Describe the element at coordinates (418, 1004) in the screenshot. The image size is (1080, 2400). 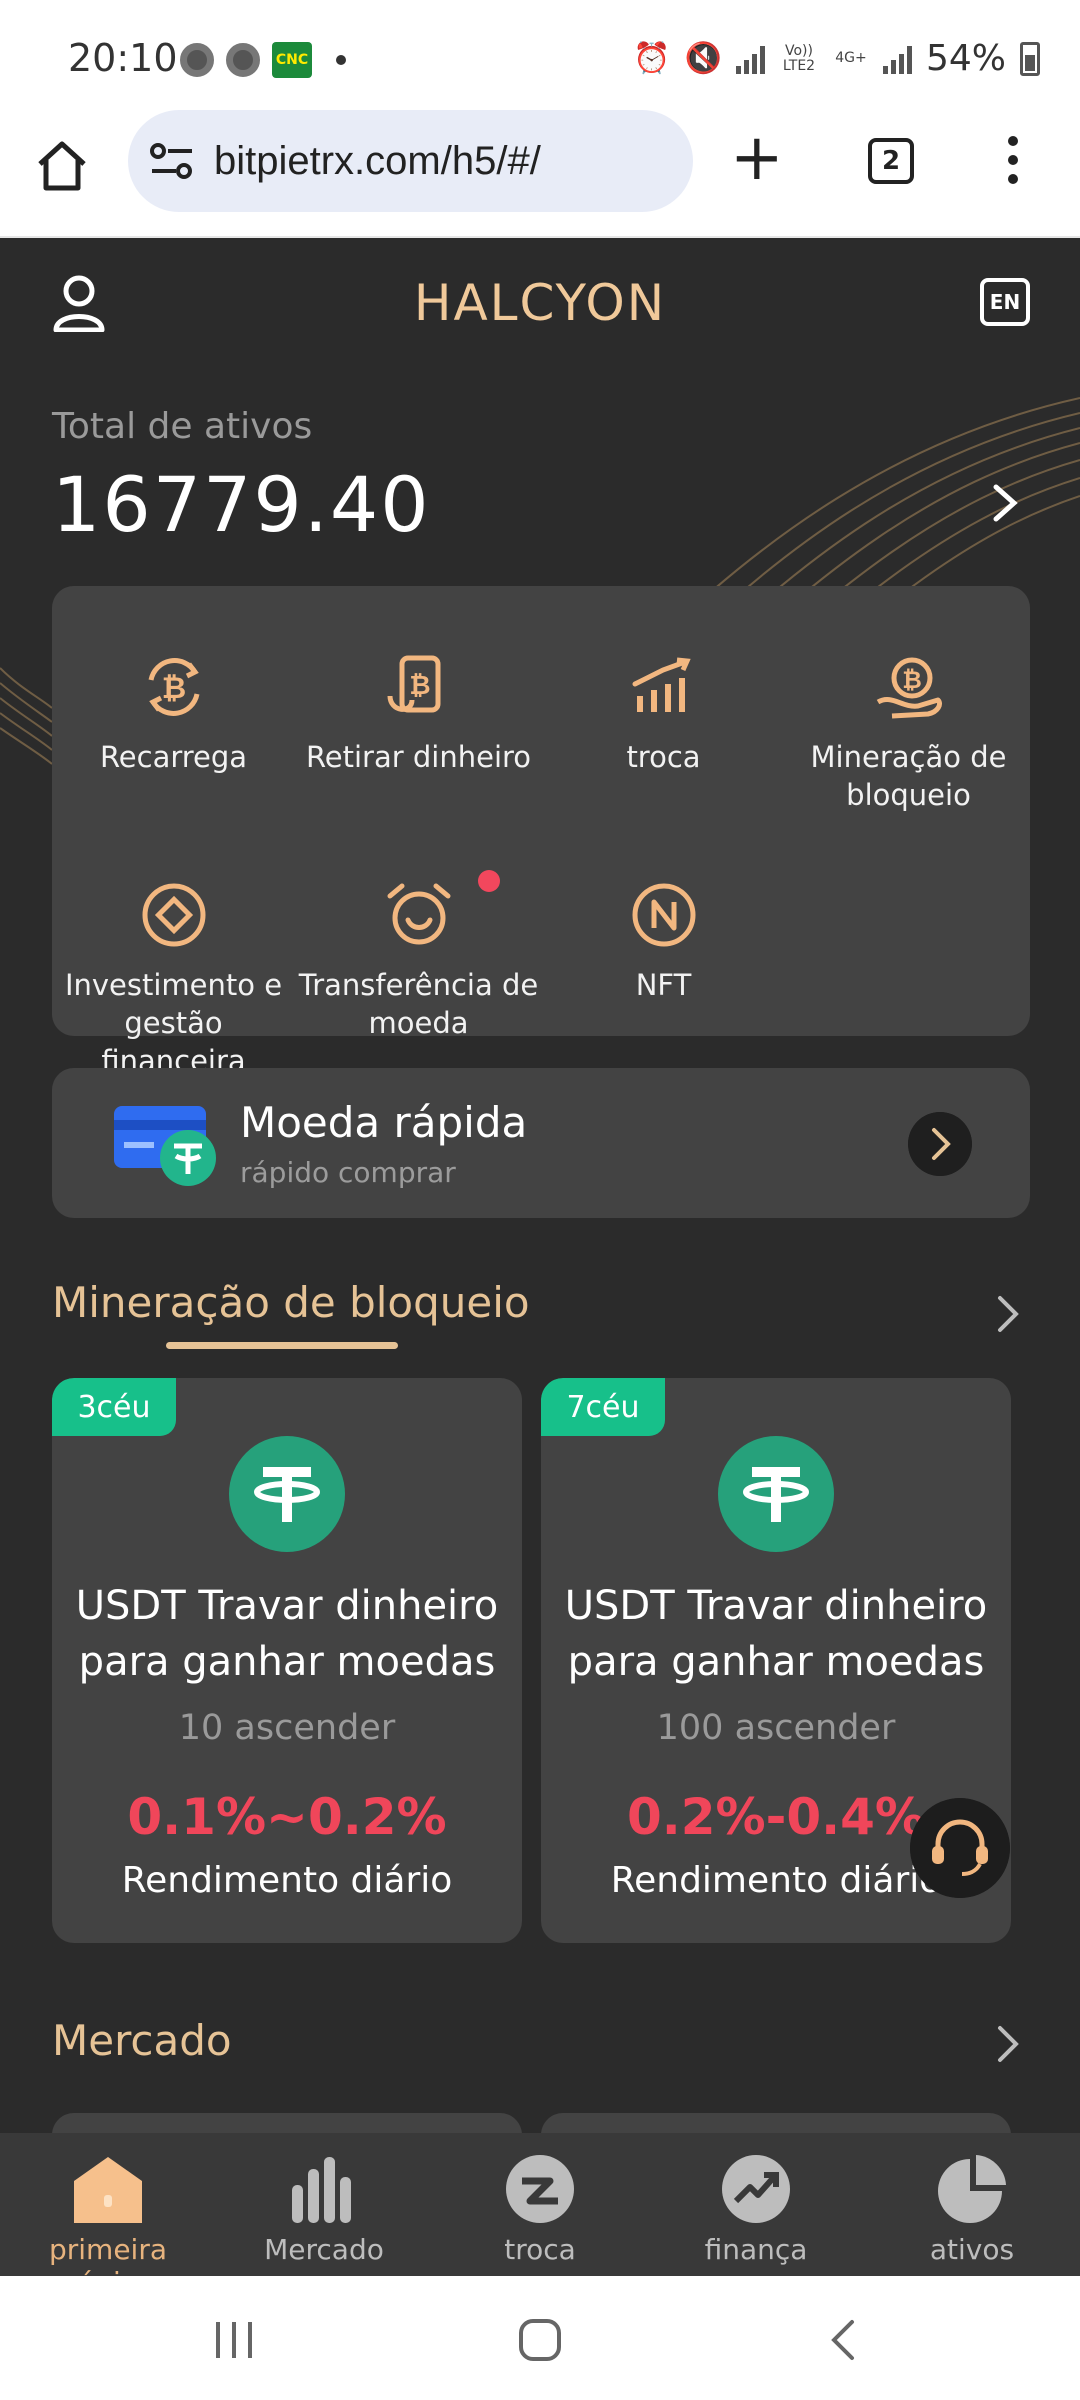
I see `quick-action-label: Transferência de moeda` at that location.